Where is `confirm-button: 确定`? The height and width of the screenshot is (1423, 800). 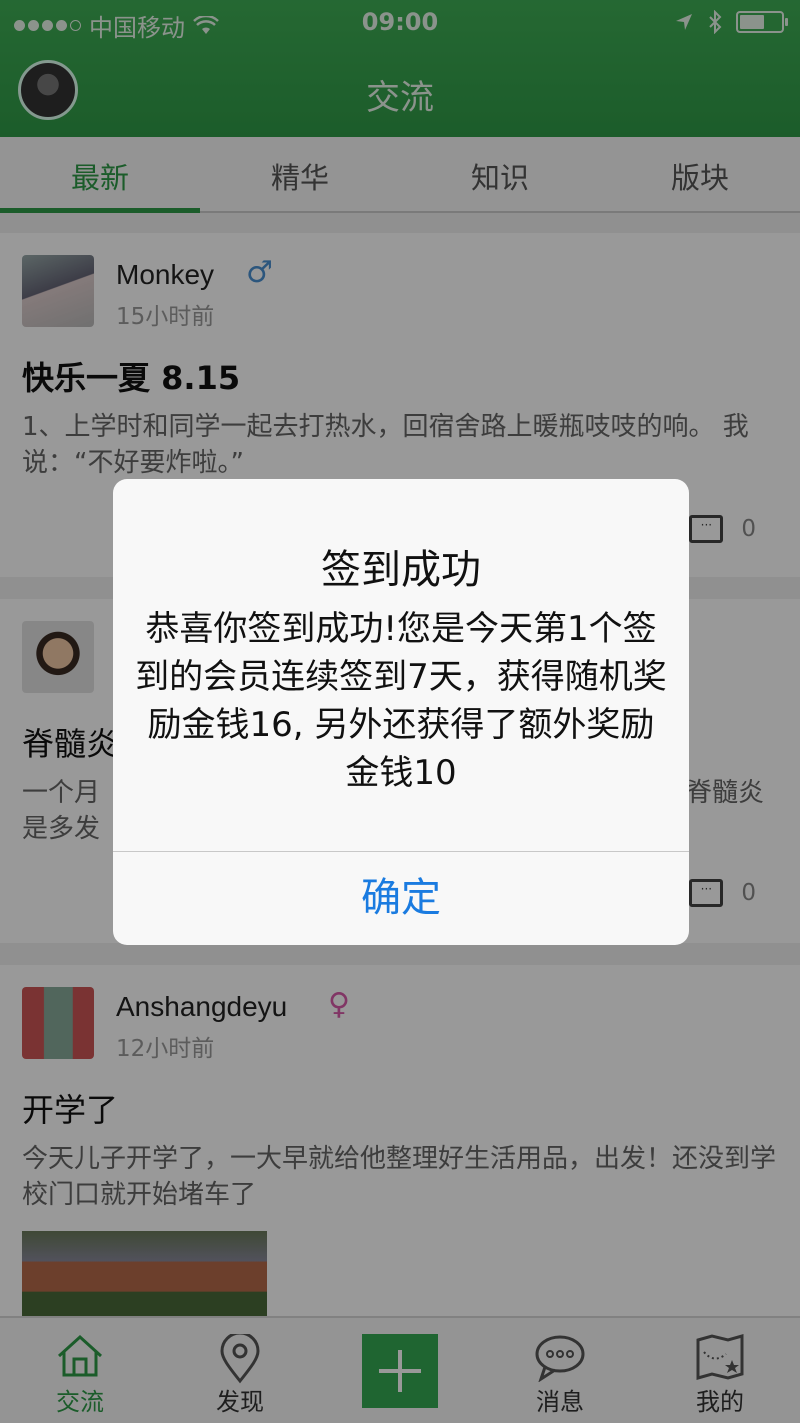
confirm-button: 确定 is located at coordinates (401, 898).